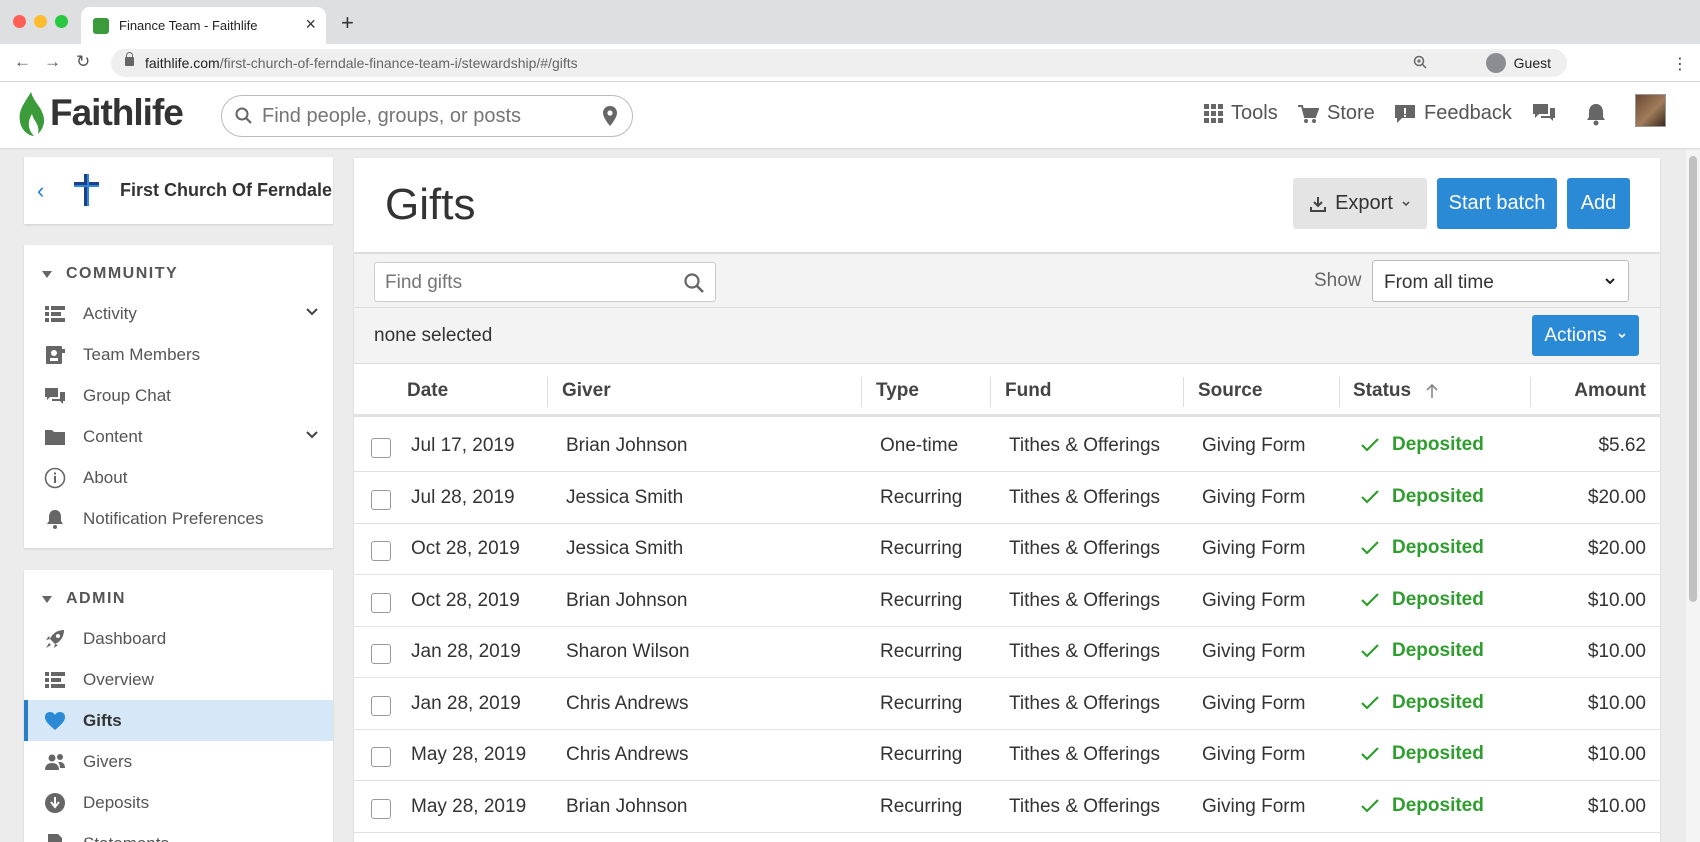 This screenshot has height=842, width=1700. Describe the element at coordinates (31, 114) in the screenshot. I see `faithlife-flame-icon` at that location.